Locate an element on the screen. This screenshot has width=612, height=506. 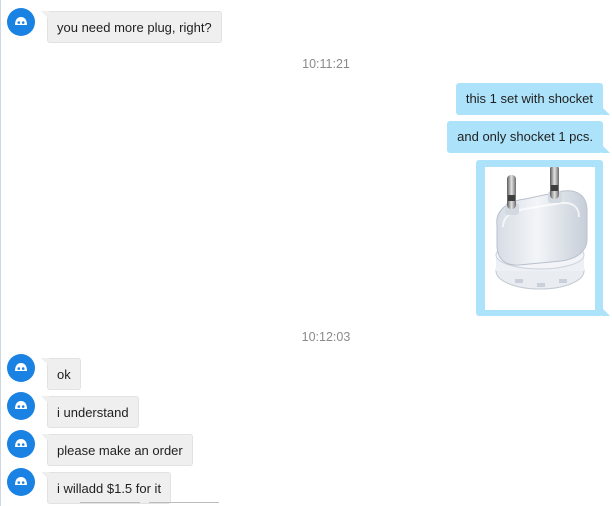
plug-adapter-image is located at coordinates (541, 228).